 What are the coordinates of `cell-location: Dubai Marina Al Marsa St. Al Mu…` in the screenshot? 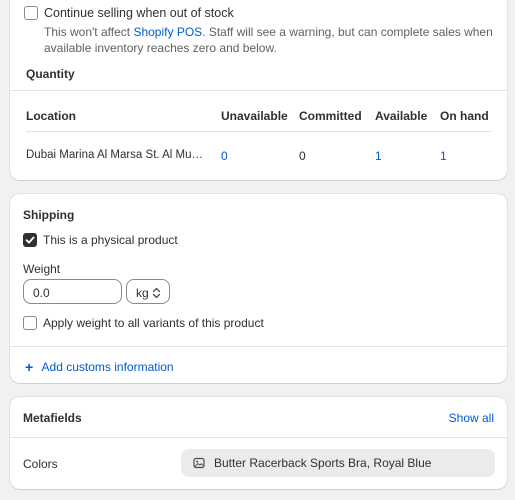 It's located at (115, 155).